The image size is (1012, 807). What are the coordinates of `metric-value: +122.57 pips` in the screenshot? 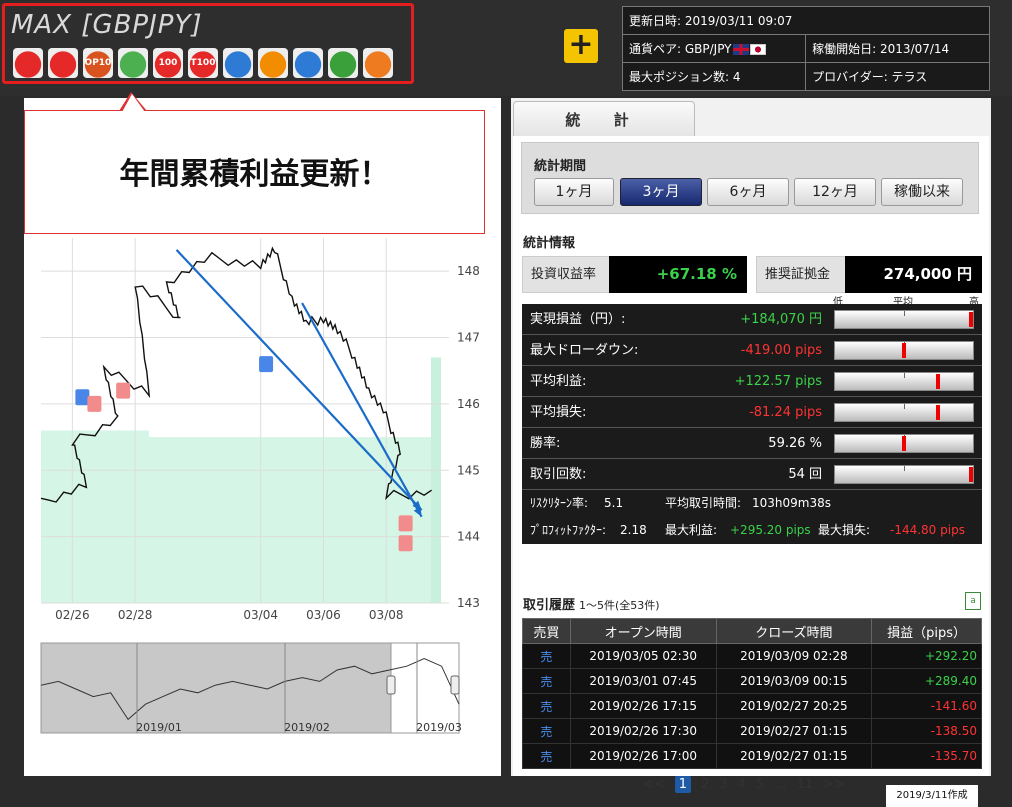 It's located at (778, 381).